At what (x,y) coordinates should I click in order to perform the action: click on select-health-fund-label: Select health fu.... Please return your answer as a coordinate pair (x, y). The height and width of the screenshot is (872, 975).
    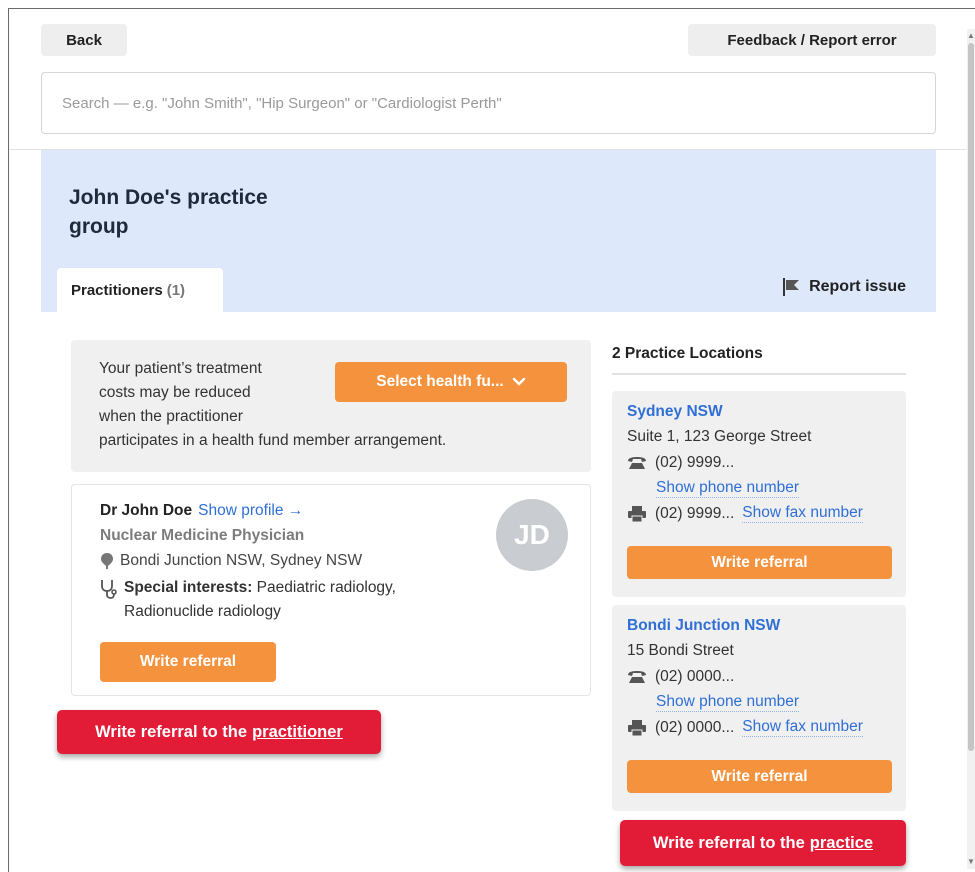
    Looking at the image, I should click on (440, 381).